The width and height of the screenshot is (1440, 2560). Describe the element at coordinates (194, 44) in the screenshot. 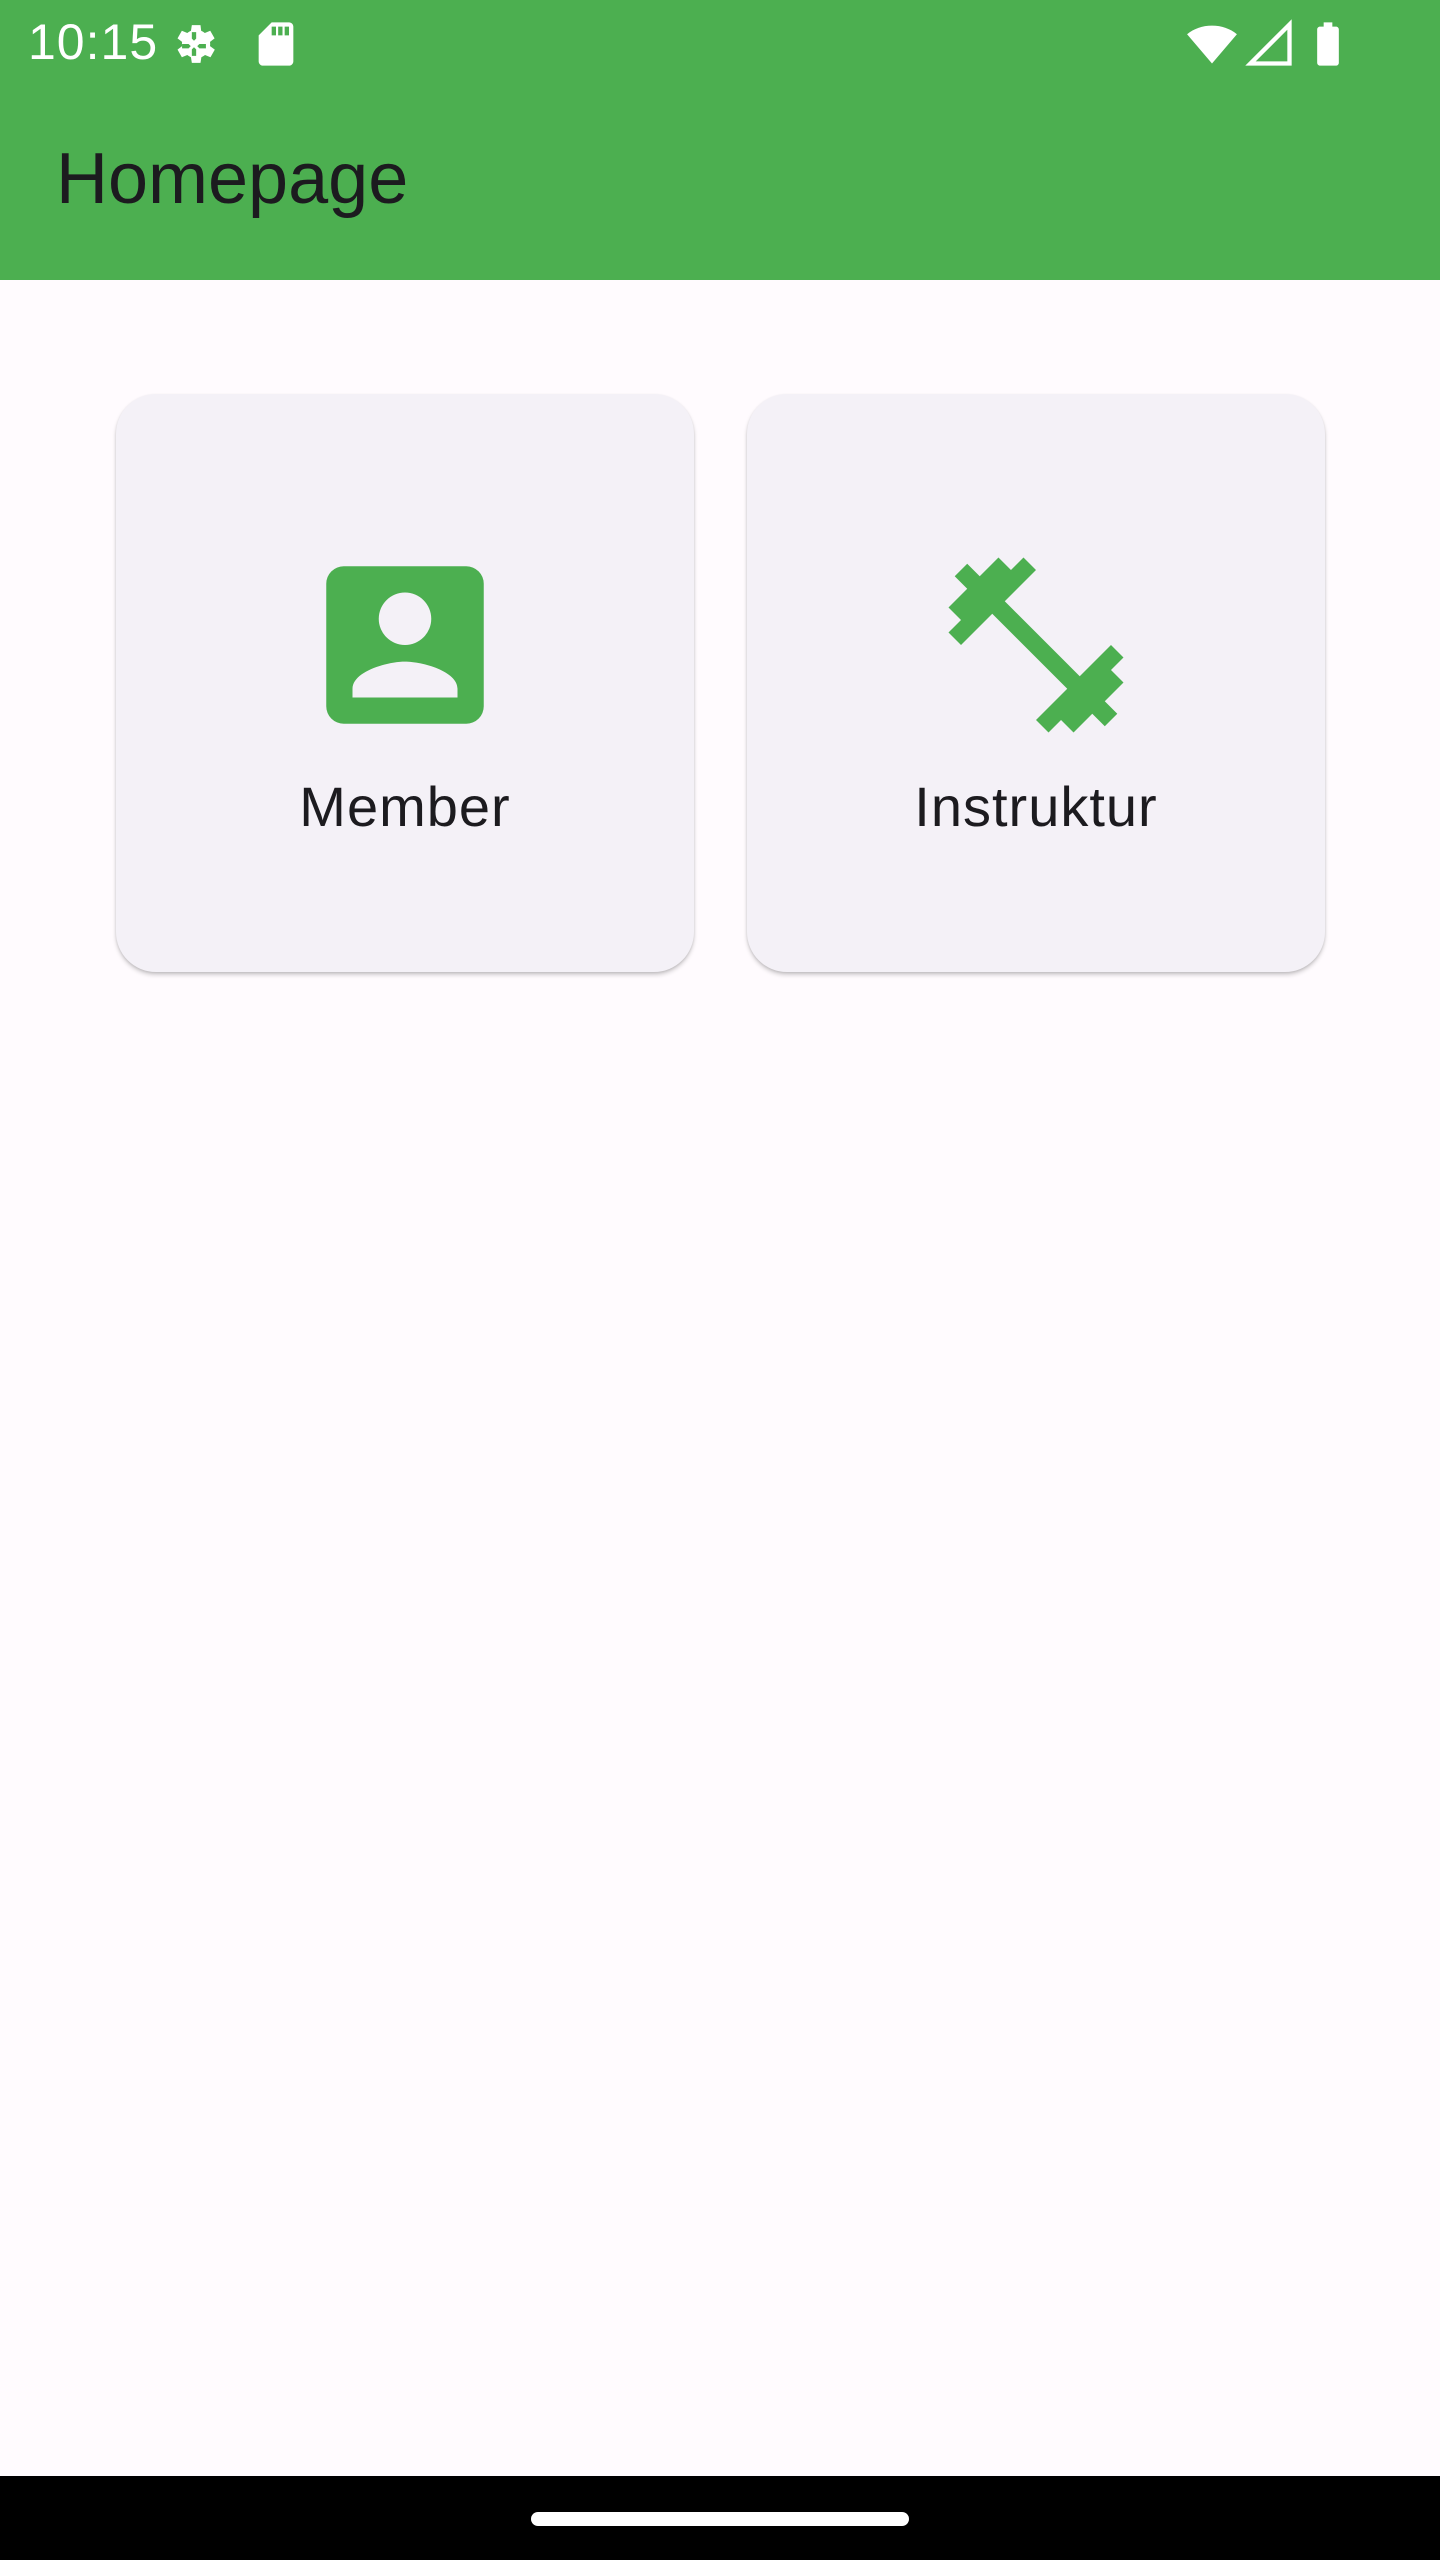

I see `settings-gear-icon` at that location.